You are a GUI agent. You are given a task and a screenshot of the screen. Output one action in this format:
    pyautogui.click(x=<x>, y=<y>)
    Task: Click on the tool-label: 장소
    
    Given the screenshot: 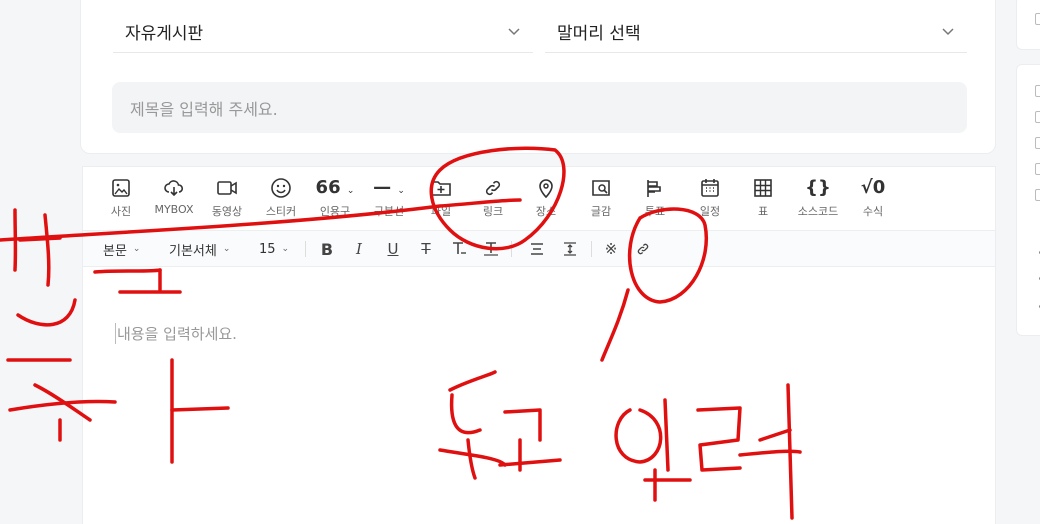 What is the action you would take?
    pyautogui.click(x=546, y=211)
    